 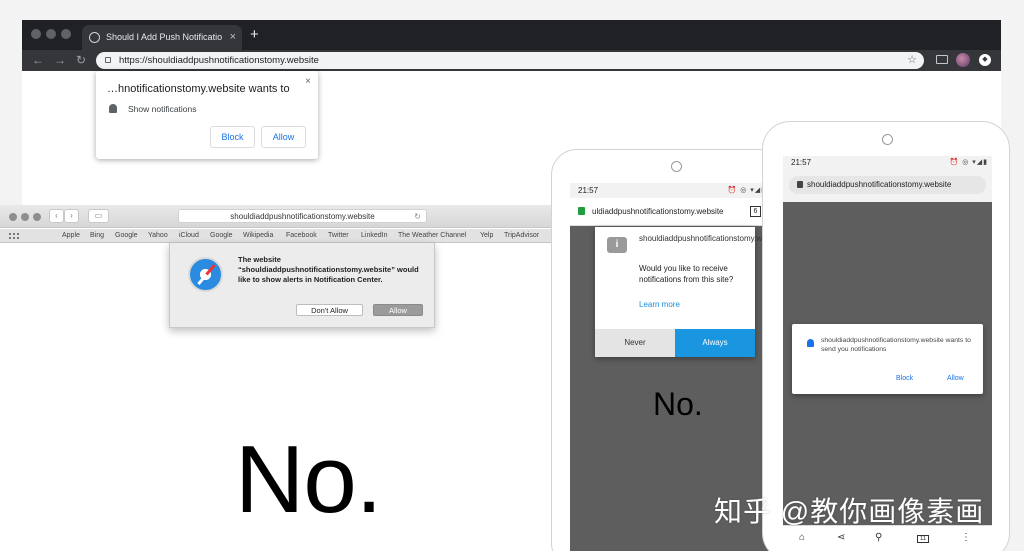 What do you see at coordinates (963, 60) in the screenshot?
I see `avatar` at bounding box center [963, 60].